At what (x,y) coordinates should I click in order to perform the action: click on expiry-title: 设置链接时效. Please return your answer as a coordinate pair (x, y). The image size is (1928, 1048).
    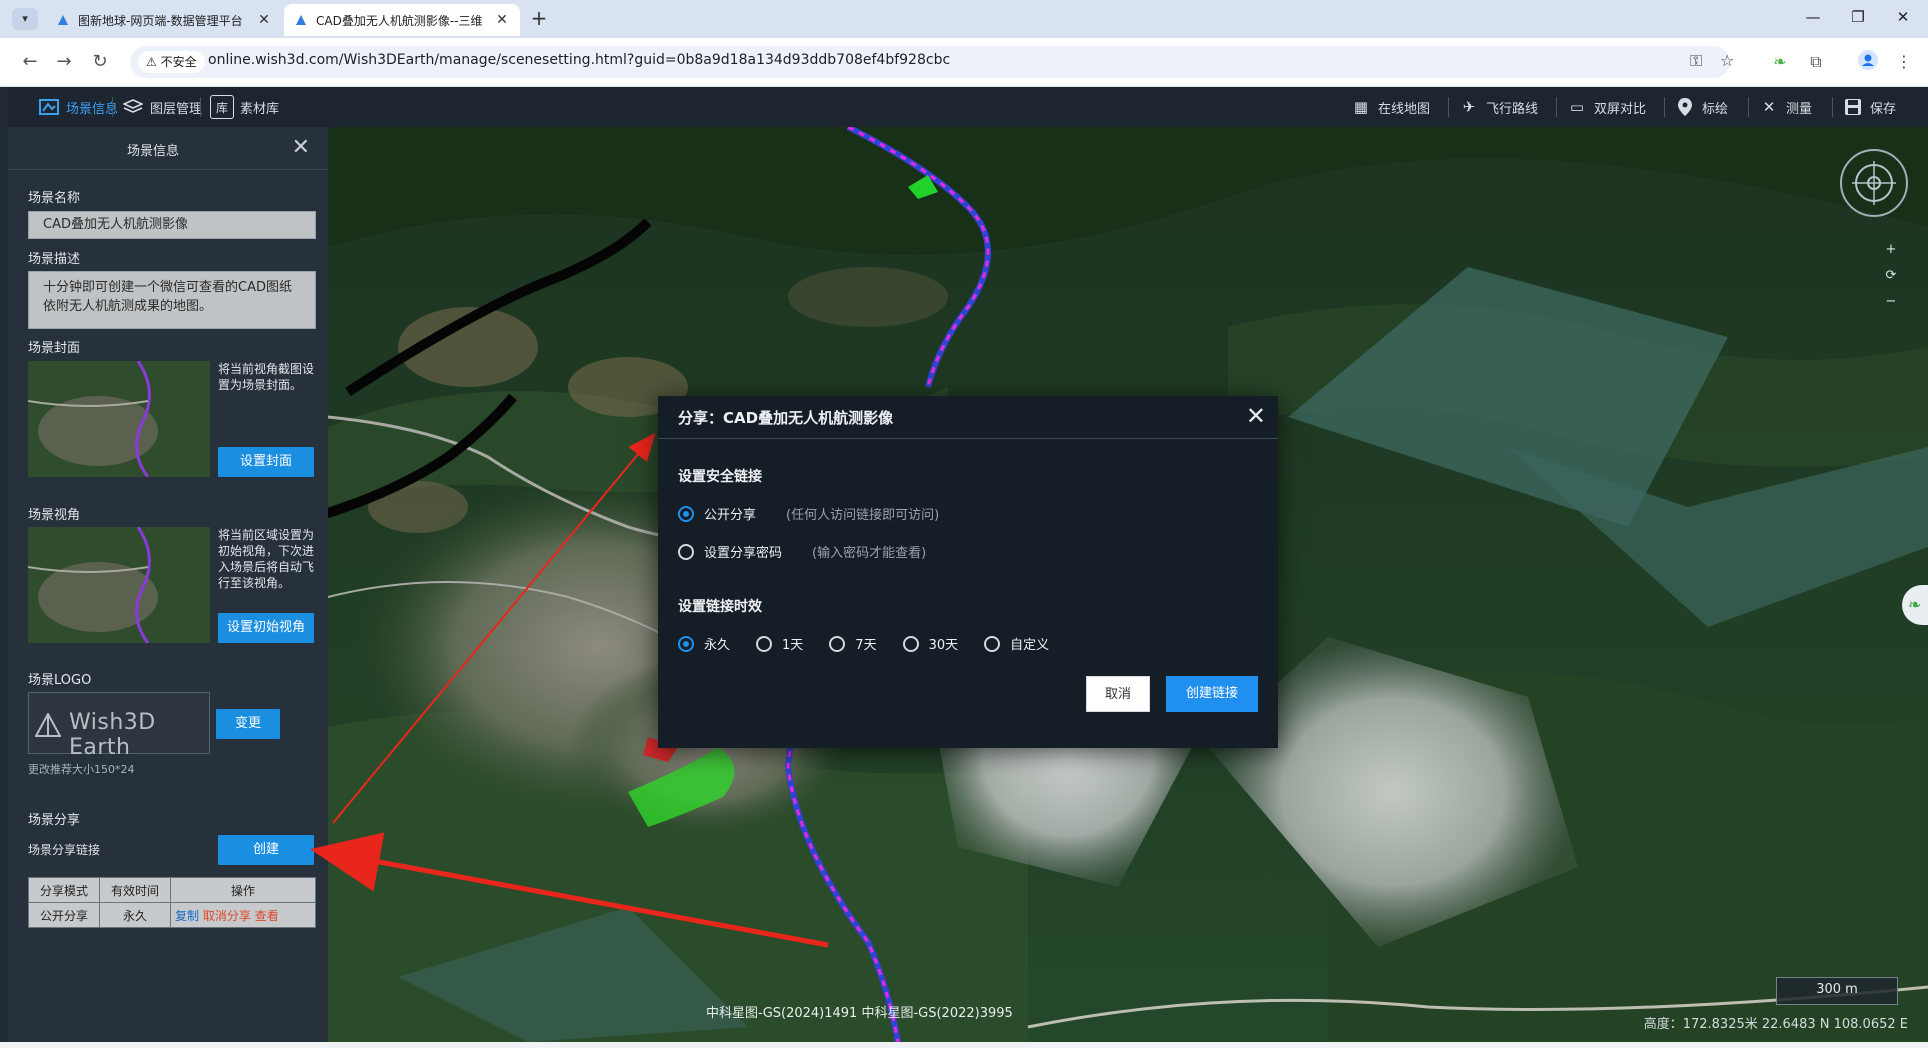
    Looking at the image, I should click on (720, 607).